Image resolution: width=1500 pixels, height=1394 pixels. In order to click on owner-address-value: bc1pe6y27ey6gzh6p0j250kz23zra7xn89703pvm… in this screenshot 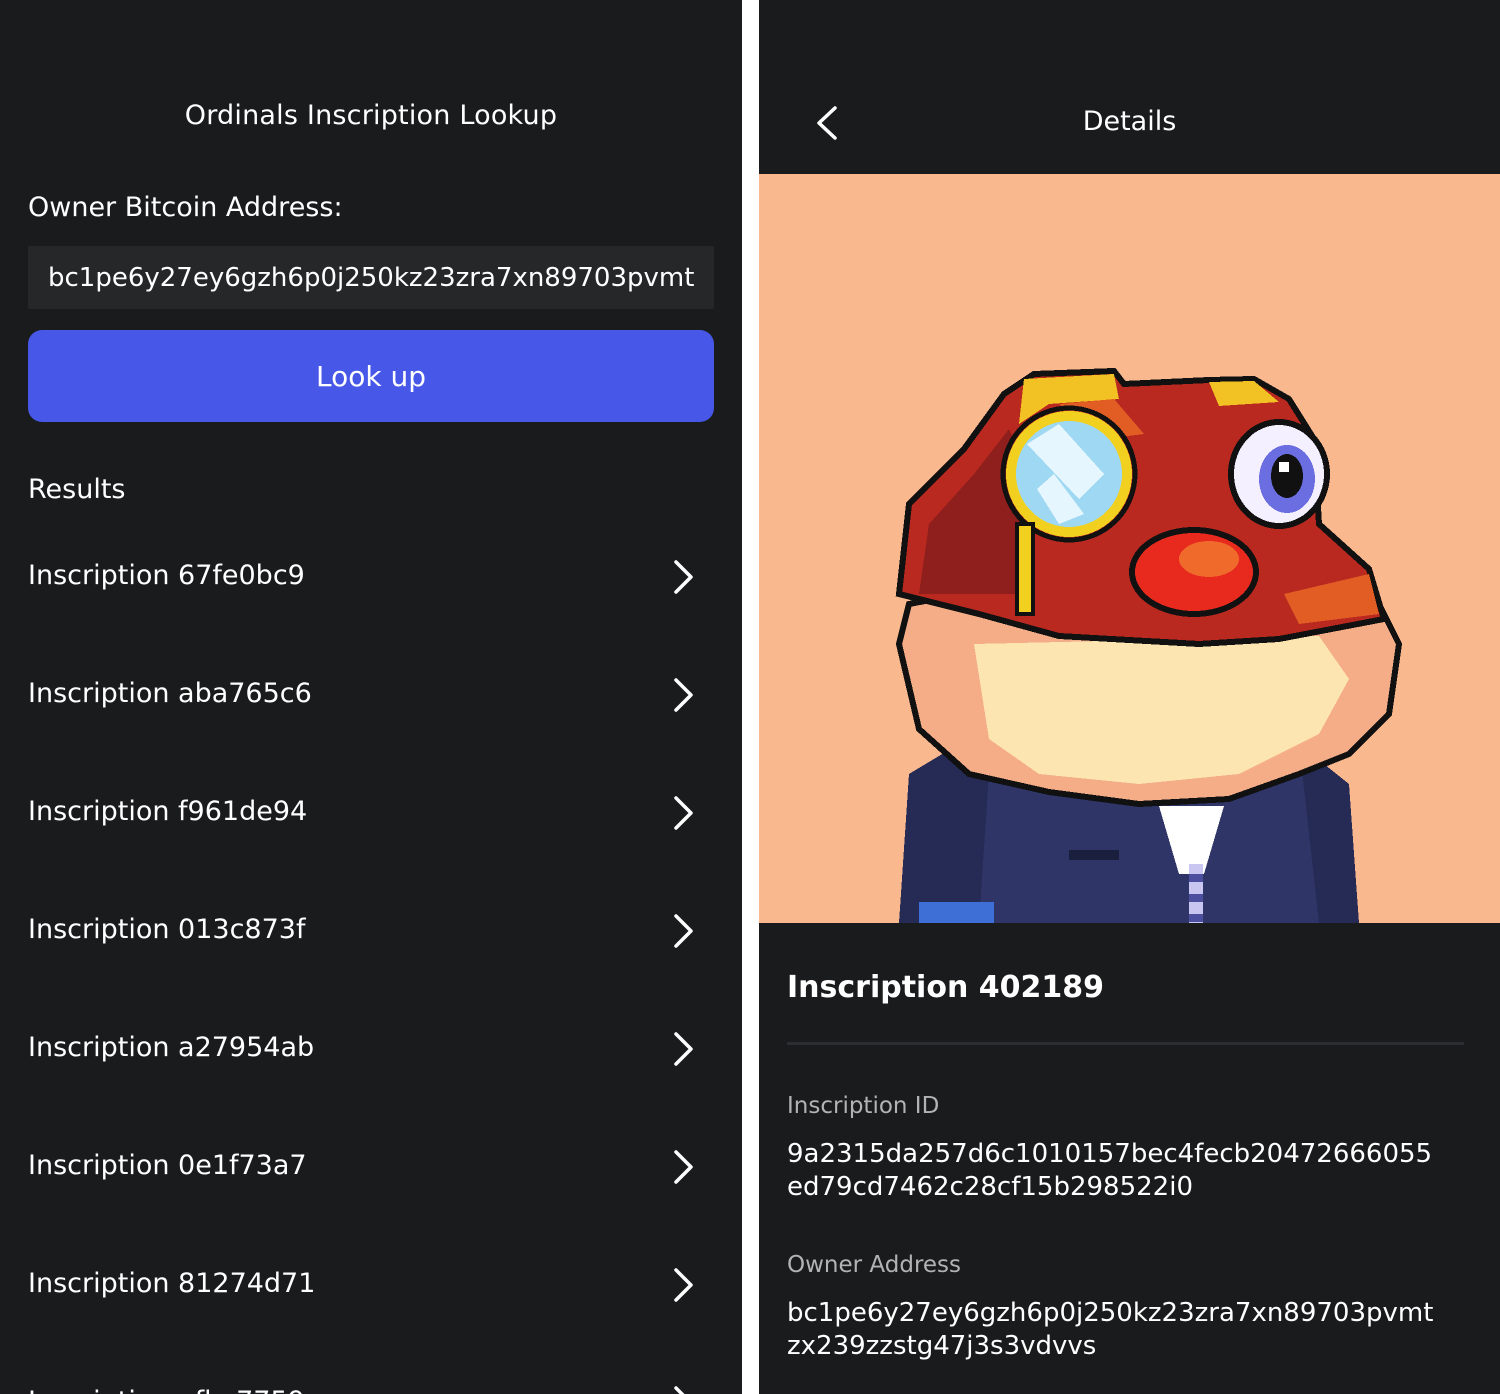, I will do `click(1110, 1329)`.